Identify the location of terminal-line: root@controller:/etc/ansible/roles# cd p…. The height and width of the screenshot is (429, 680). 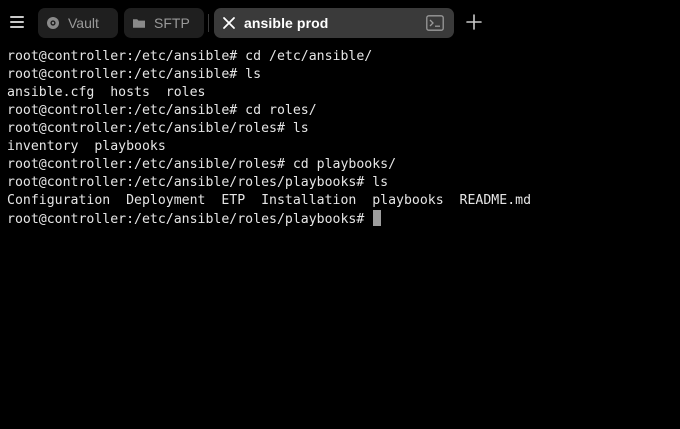
(202, 164).